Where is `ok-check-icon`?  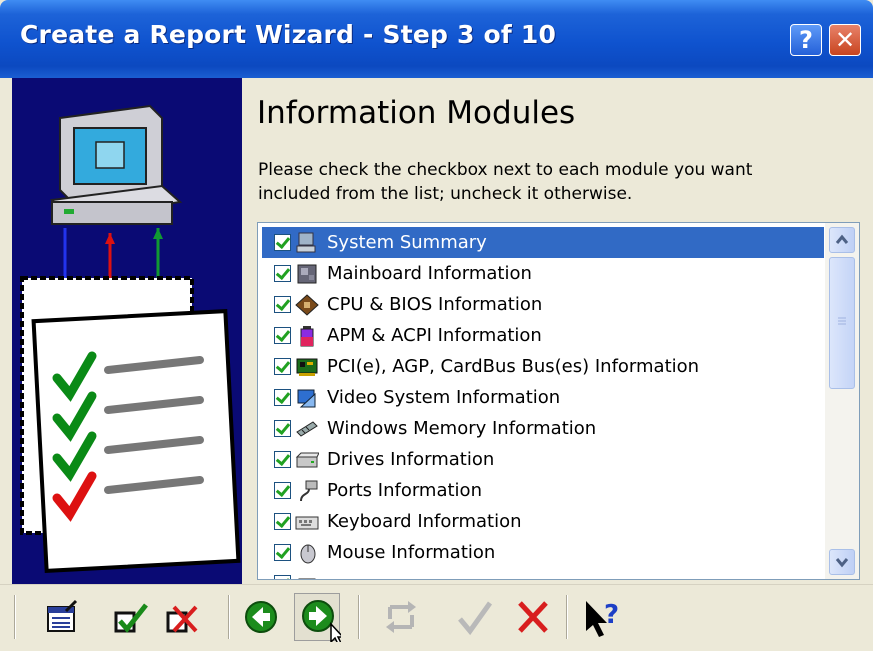
ok-check-icon is located at coordinates (475, 618).